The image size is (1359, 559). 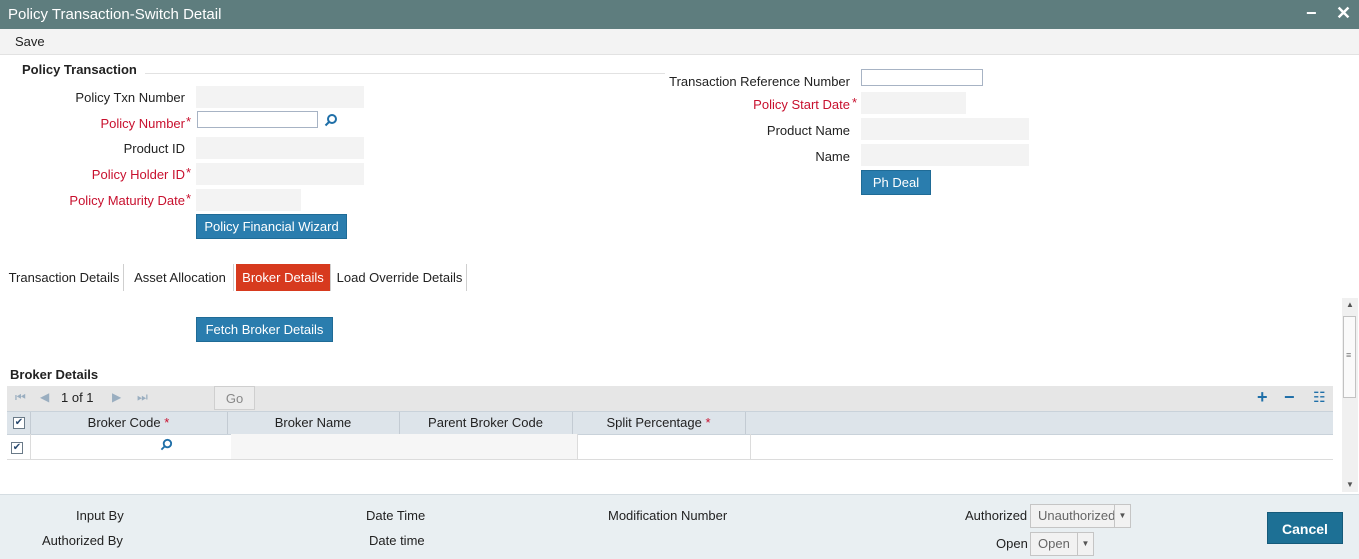 I want to click on authorized-by-label: Authorized By, so click(x=82, y=540).